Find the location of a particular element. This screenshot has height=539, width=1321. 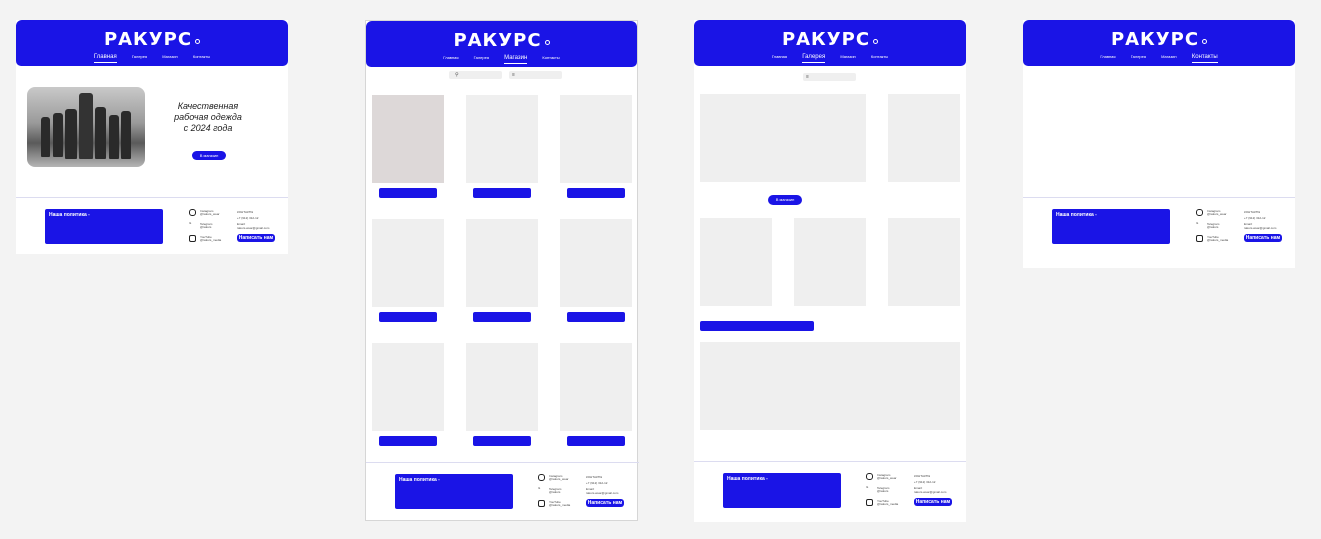

hero-tagline: Качественная рабочая одежда с 2024 года is located at coordinates (208, 117).